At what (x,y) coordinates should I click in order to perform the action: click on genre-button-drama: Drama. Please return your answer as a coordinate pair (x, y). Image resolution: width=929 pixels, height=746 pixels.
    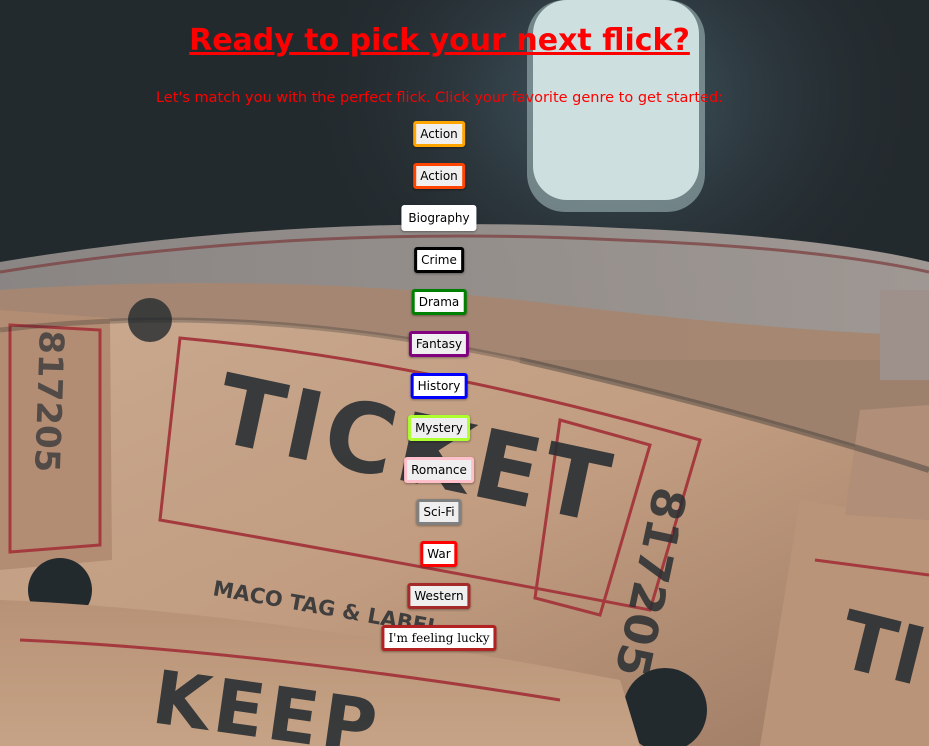
    Looking at the image, I should click on (439, 302).